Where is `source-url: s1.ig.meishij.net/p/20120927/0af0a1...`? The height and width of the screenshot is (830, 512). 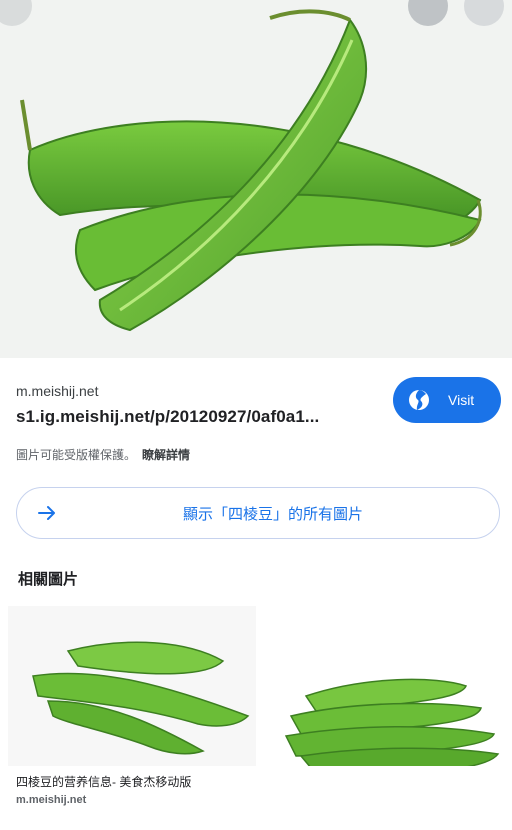 source-url: s1.ig.meishij.net/p/20120927/0af0a1... is located at coordinates (186, 417).